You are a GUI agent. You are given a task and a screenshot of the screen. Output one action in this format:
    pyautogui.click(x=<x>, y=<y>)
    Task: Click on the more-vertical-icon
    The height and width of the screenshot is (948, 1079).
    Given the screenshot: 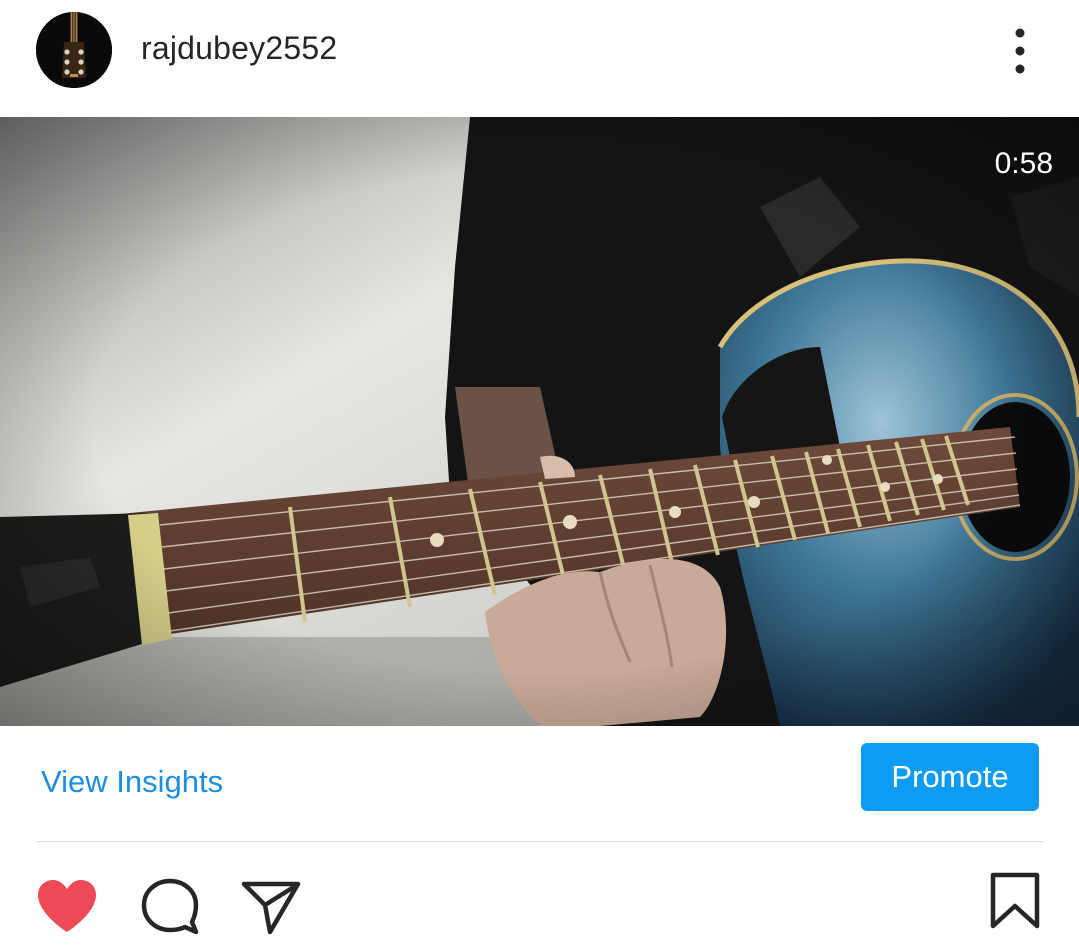 What is the action you would take?
    pyautogui.click(x=1020, y=51)
    